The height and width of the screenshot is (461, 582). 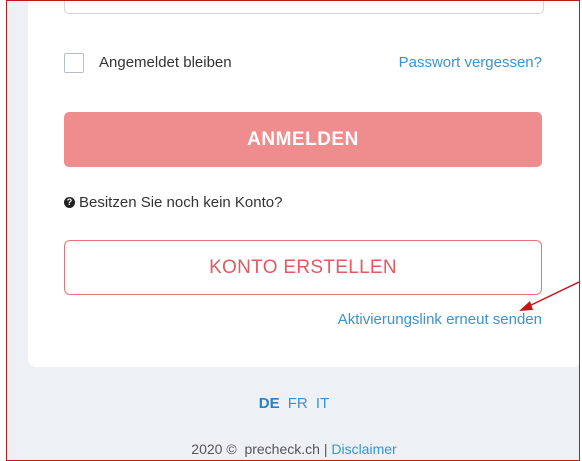 I want to click on remember-me-checkbox, so click(x=74, y=63).